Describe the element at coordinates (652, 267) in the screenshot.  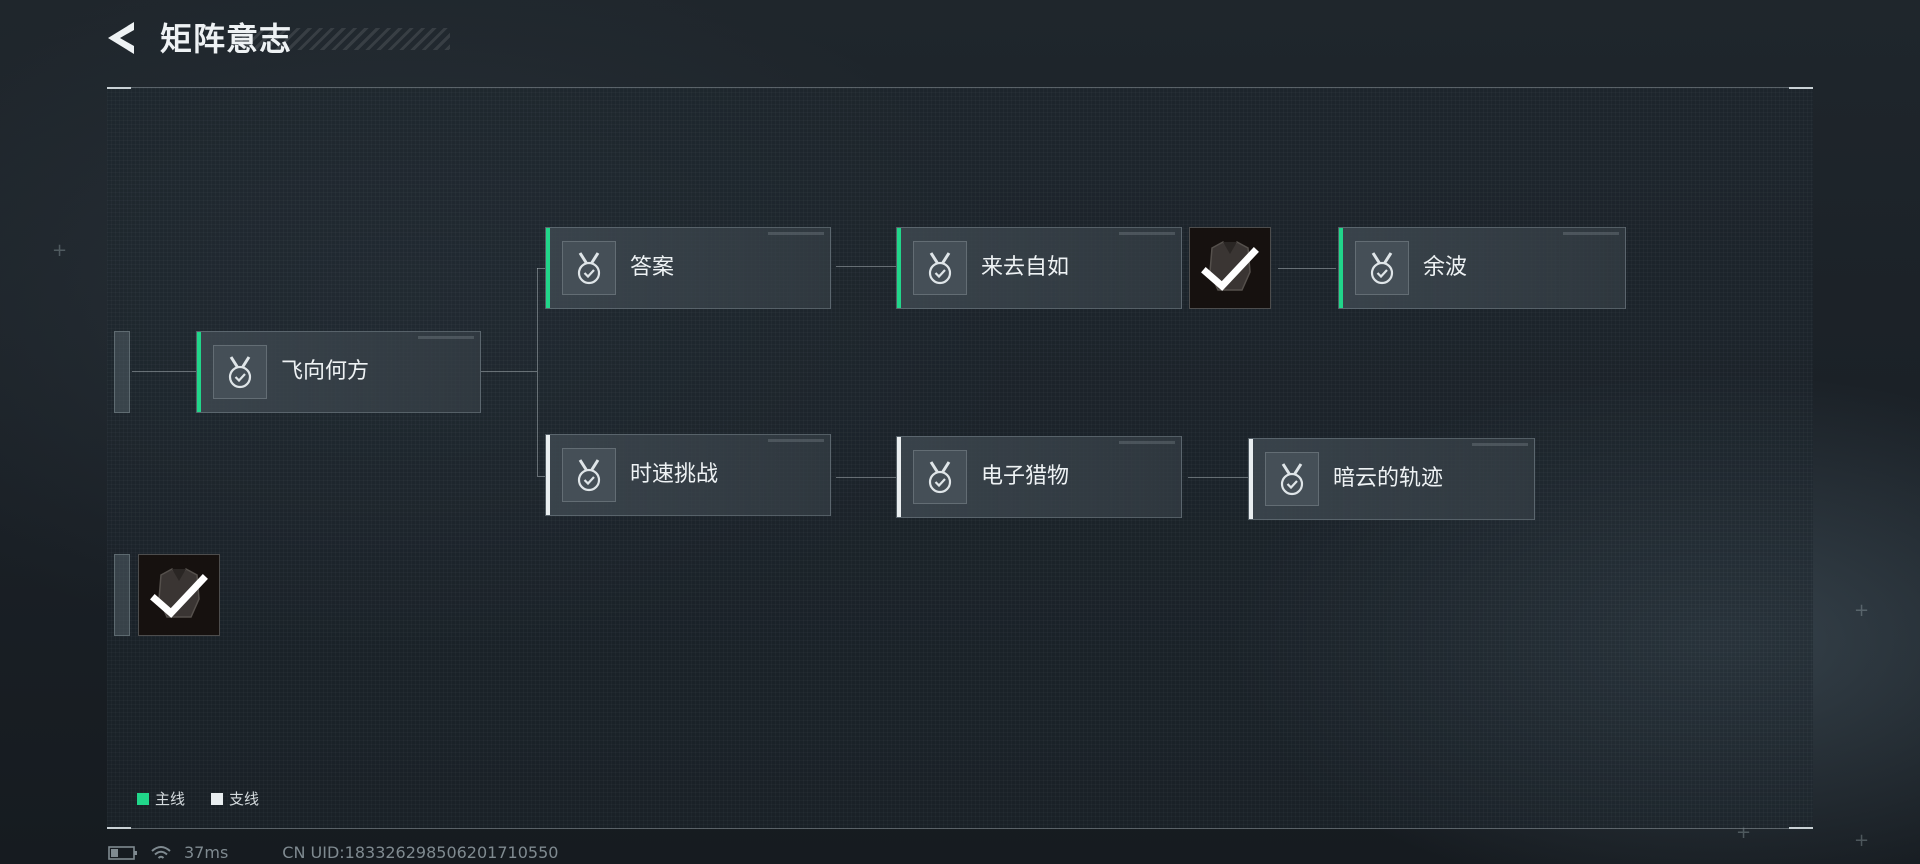
I see `node-label: 答案` at that location.